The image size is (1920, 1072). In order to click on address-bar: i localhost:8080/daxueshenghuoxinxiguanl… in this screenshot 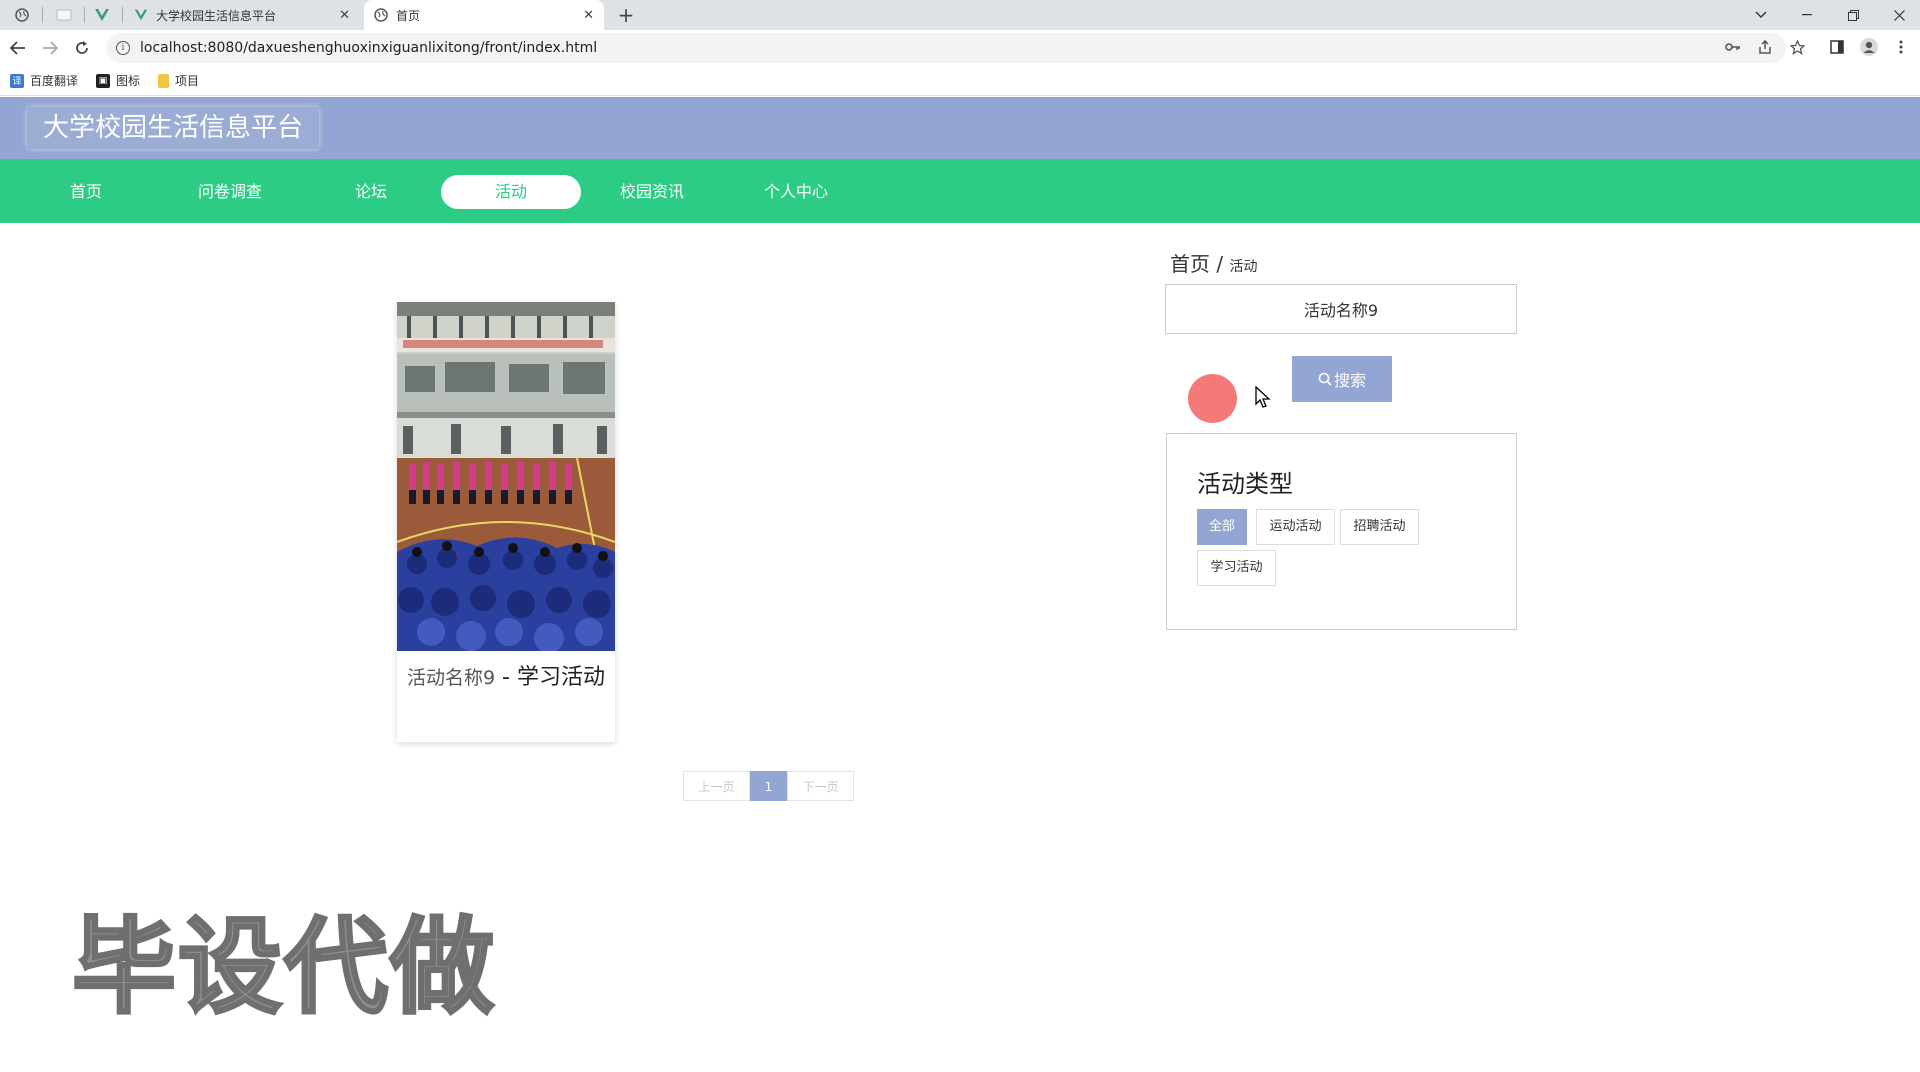, I will do `click(946, 48)`.